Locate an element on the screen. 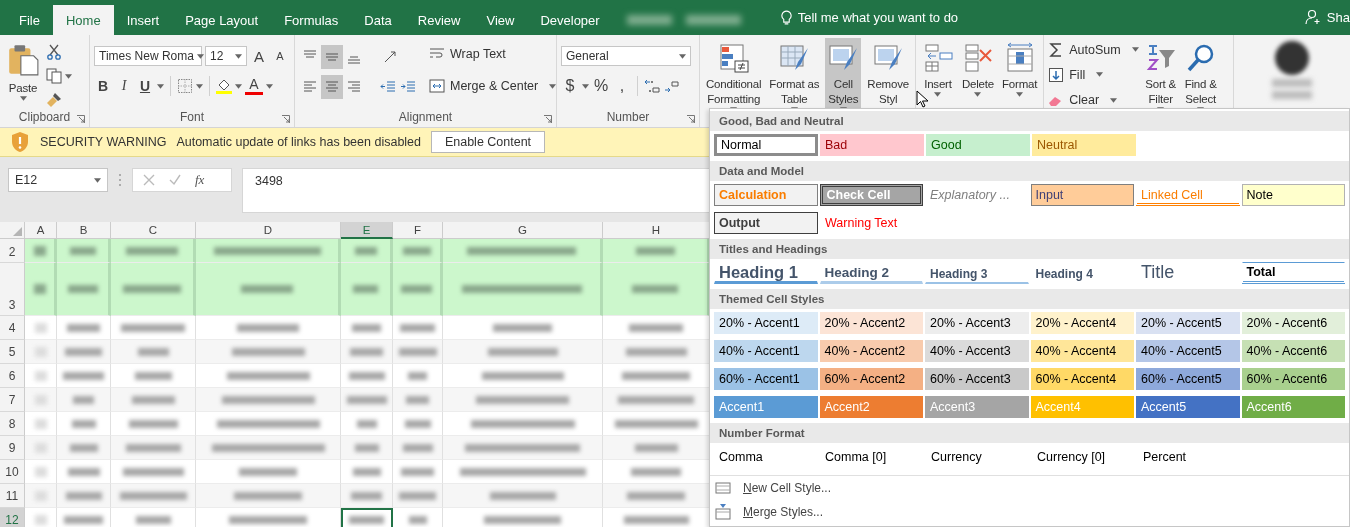  format-button: Format is located at coordinates (1020, 73).